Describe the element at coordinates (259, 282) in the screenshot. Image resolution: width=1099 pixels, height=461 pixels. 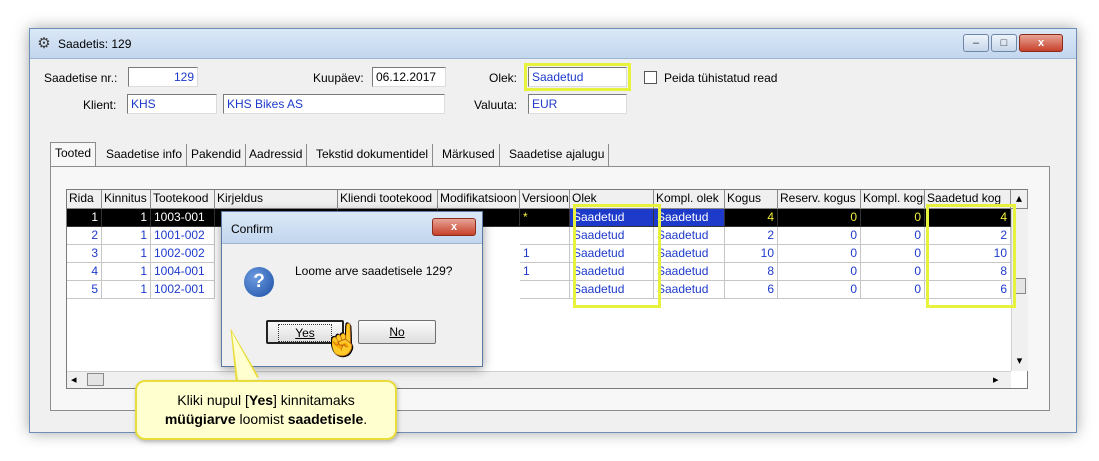
I see `question-icon: ?` at that location.